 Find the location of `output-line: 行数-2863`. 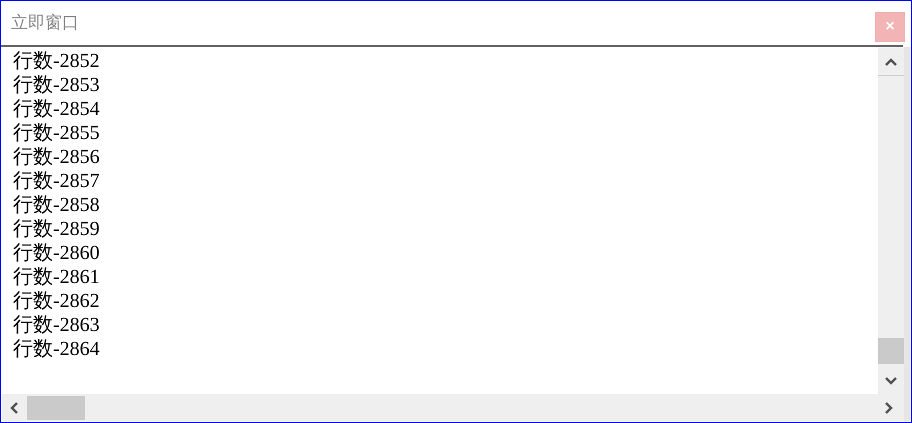

output-line: 行数-2863 is located at coordinates (57, 325).